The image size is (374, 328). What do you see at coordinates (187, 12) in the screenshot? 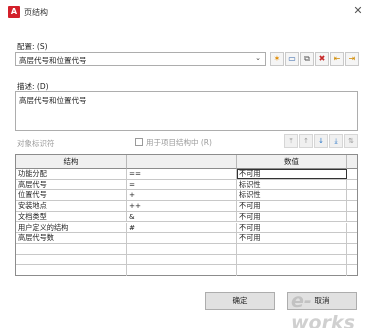
I see `title-bar: A 页结构 ✕` at bounding box center [187, 12].